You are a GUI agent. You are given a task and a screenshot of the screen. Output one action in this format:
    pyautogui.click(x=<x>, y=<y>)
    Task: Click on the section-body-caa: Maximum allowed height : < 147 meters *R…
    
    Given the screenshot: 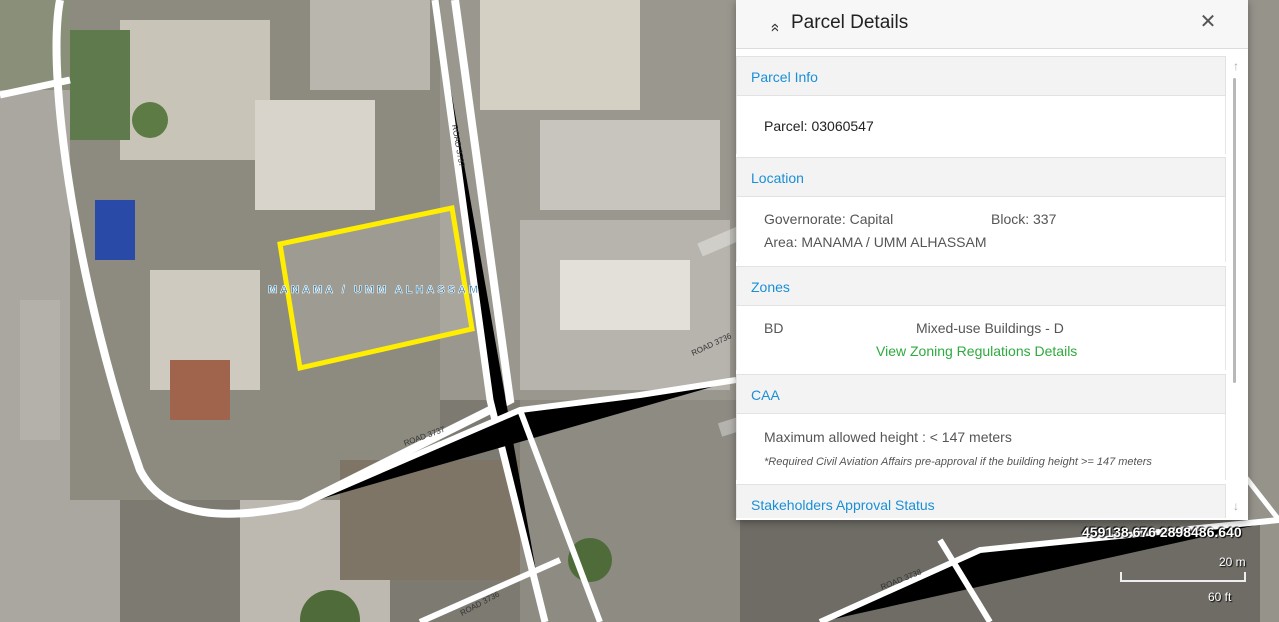 What is the action you would take?
    pyautogui.click(x=981, y=447)
    